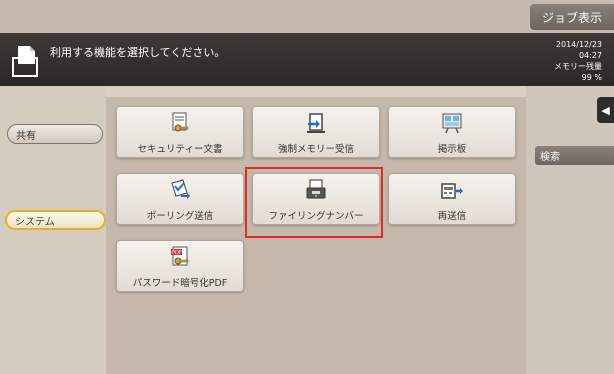  I want to click on job-display-button: ジョブ表示, so click(572, 17).